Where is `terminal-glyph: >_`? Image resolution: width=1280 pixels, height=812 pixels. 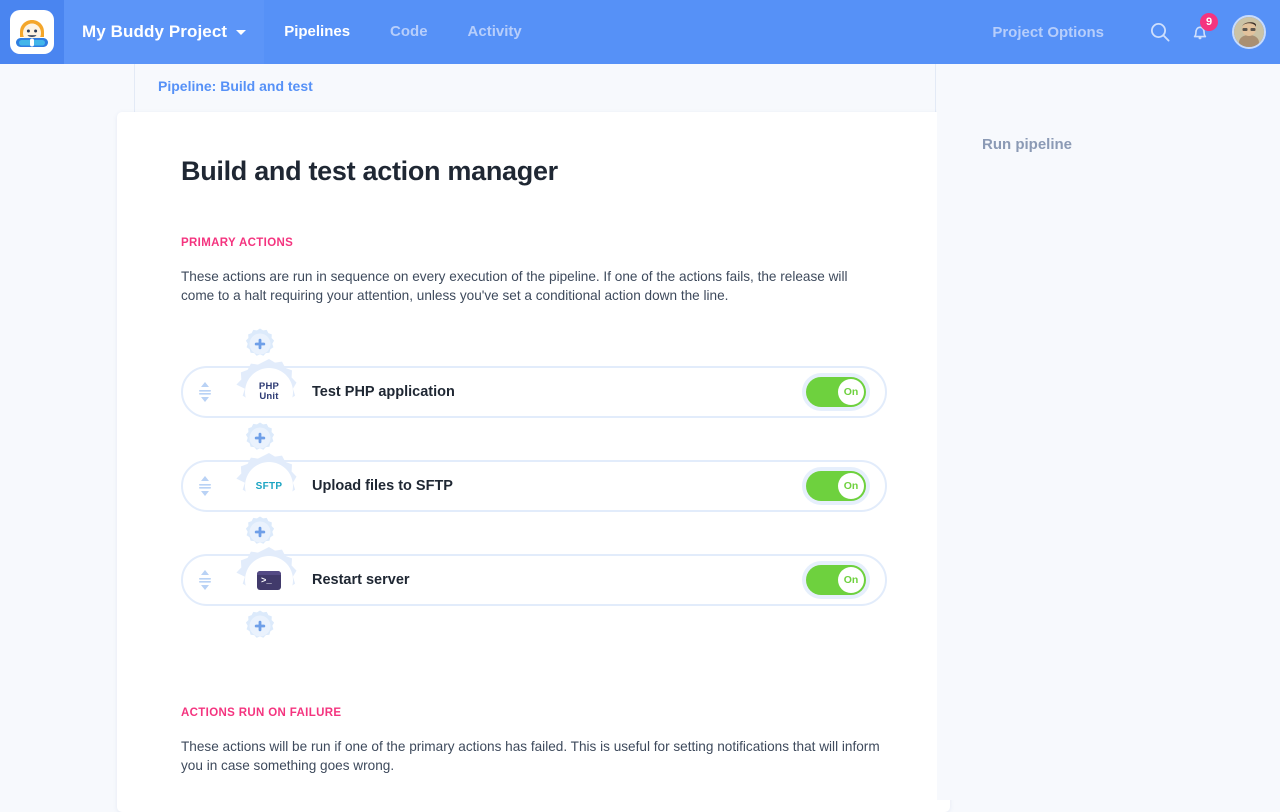 terminal-glyph: >_ is located at coordinates (269, 580).